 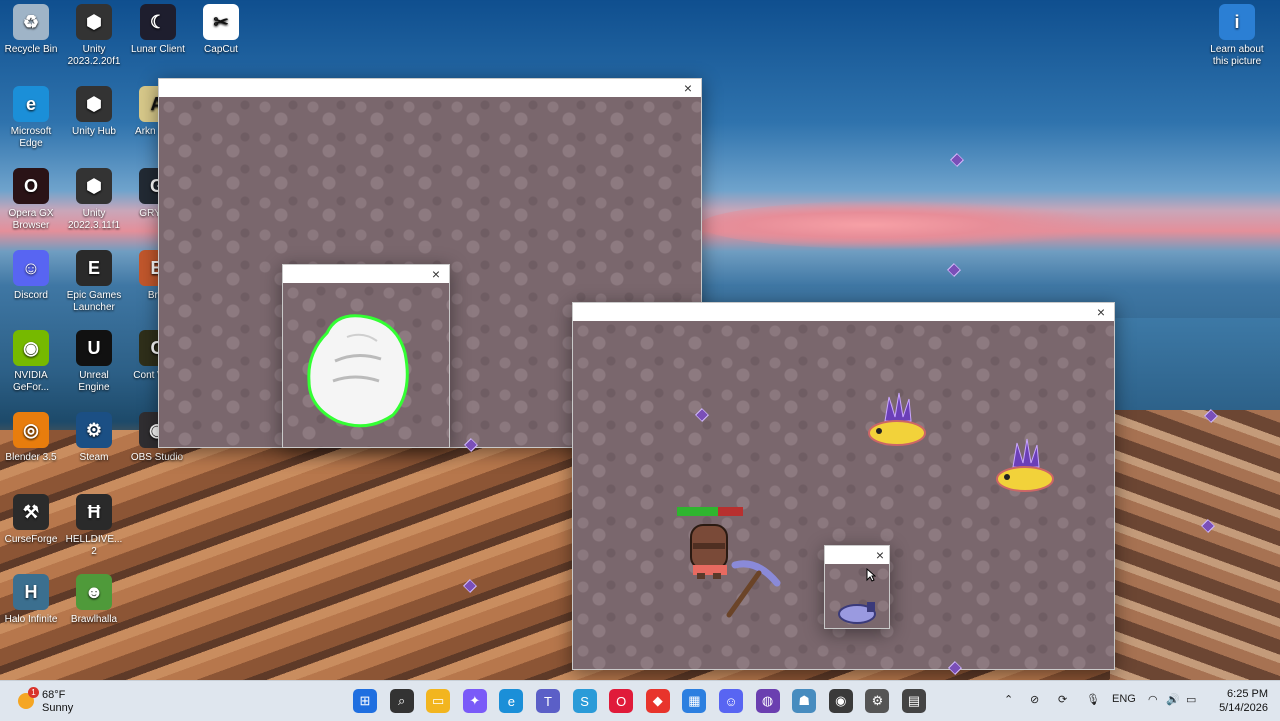 I want to click on desktop-icon-unity-hub: ⬢ Unity Hub, so click(x=94, y=112).